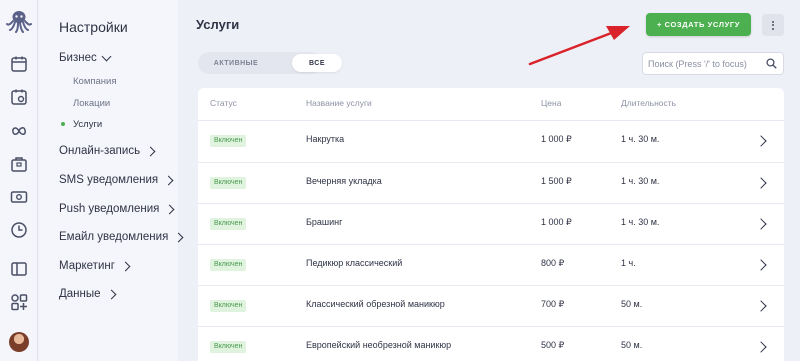  Describe the element at coordinates (491, 264) in the screenshot. I see `table-row: Включен Педикюр классический 800 ₽ 1 ч.` at that location.